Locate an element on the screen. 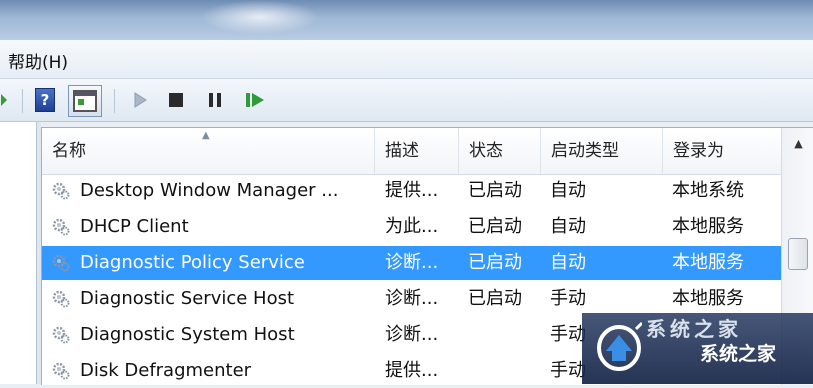 The width and height of the screenshot is (813, 388). scroll-thumb is located at coordinates (798, 254).